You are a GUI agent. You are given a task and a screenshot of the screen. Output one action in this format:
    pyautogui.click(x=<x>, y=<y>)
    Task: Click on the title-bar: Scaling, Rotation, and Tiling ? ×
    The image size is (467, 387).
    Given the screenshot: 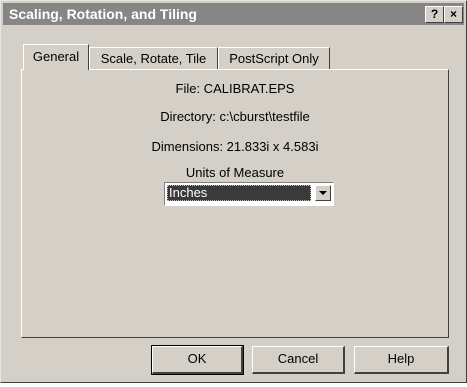 What is the action you would take?
    pyautogui.click(x=233, y=14)
    